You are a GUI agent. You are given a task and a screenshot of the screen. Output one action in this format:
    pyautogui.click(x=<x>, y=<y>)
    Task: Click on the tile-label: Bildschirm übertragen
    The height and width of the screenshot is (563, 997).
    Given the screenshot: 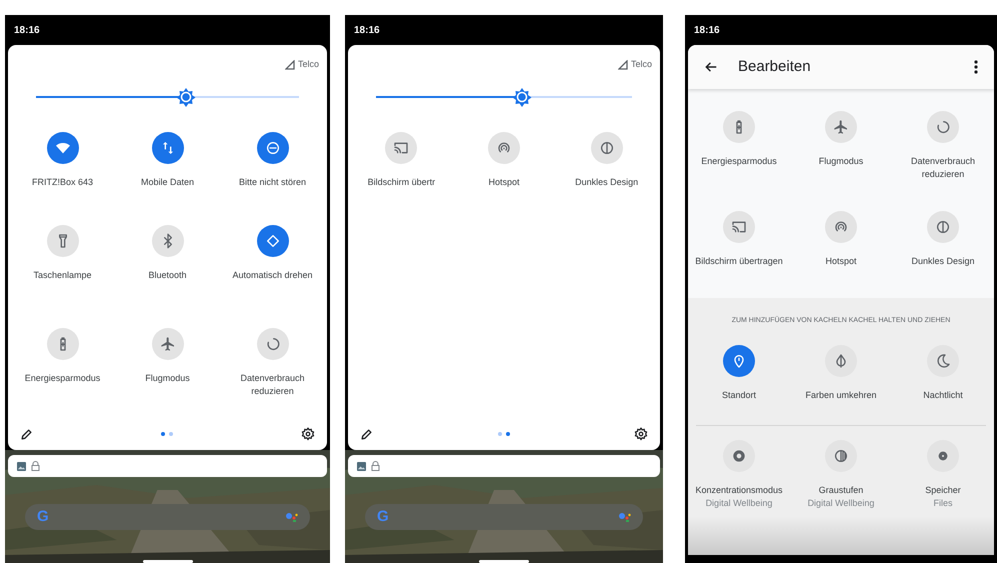 What is the action you would take?
    pyautogui.click(x=739, y=261)
    